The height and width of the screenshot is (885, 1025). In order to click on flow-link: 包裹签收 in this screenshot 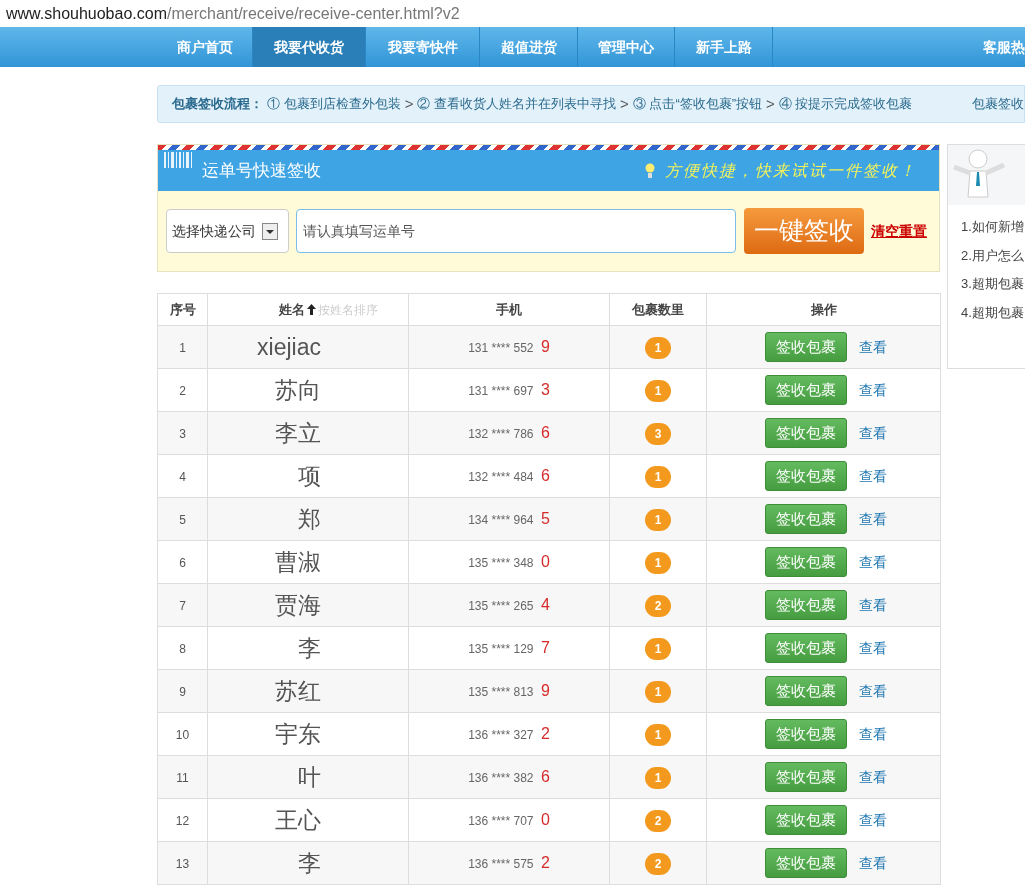, I will do `click(998, 104)`.